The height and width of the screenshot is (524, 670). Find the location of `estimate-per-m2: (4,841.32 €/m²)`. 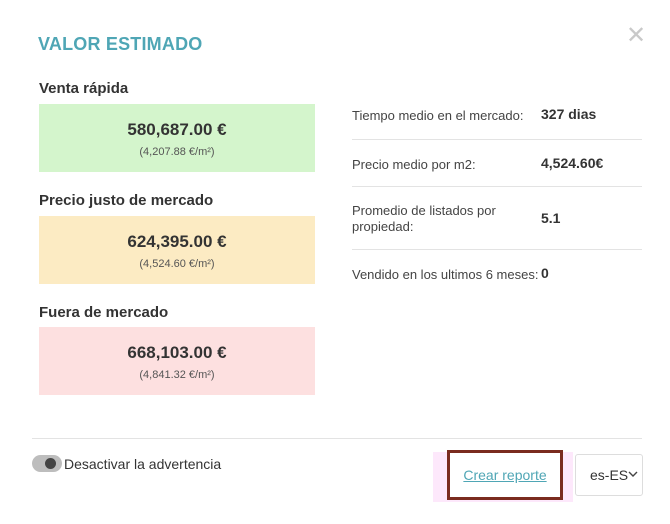

estimate-per-m2: (4,841.32 €/m²) is located at coordinates (177, 375).